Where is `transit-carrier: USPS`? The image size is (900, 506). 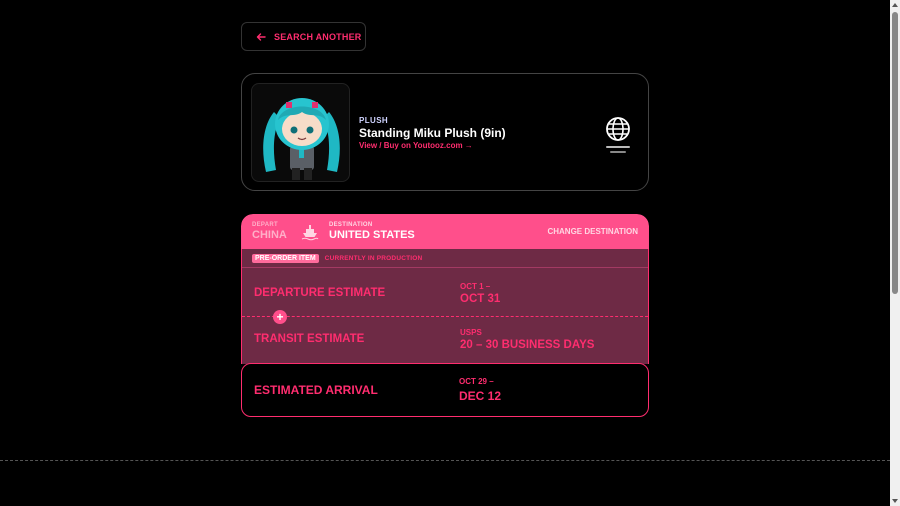
transit-carrier: USPS is located at coordinates (471, 332).